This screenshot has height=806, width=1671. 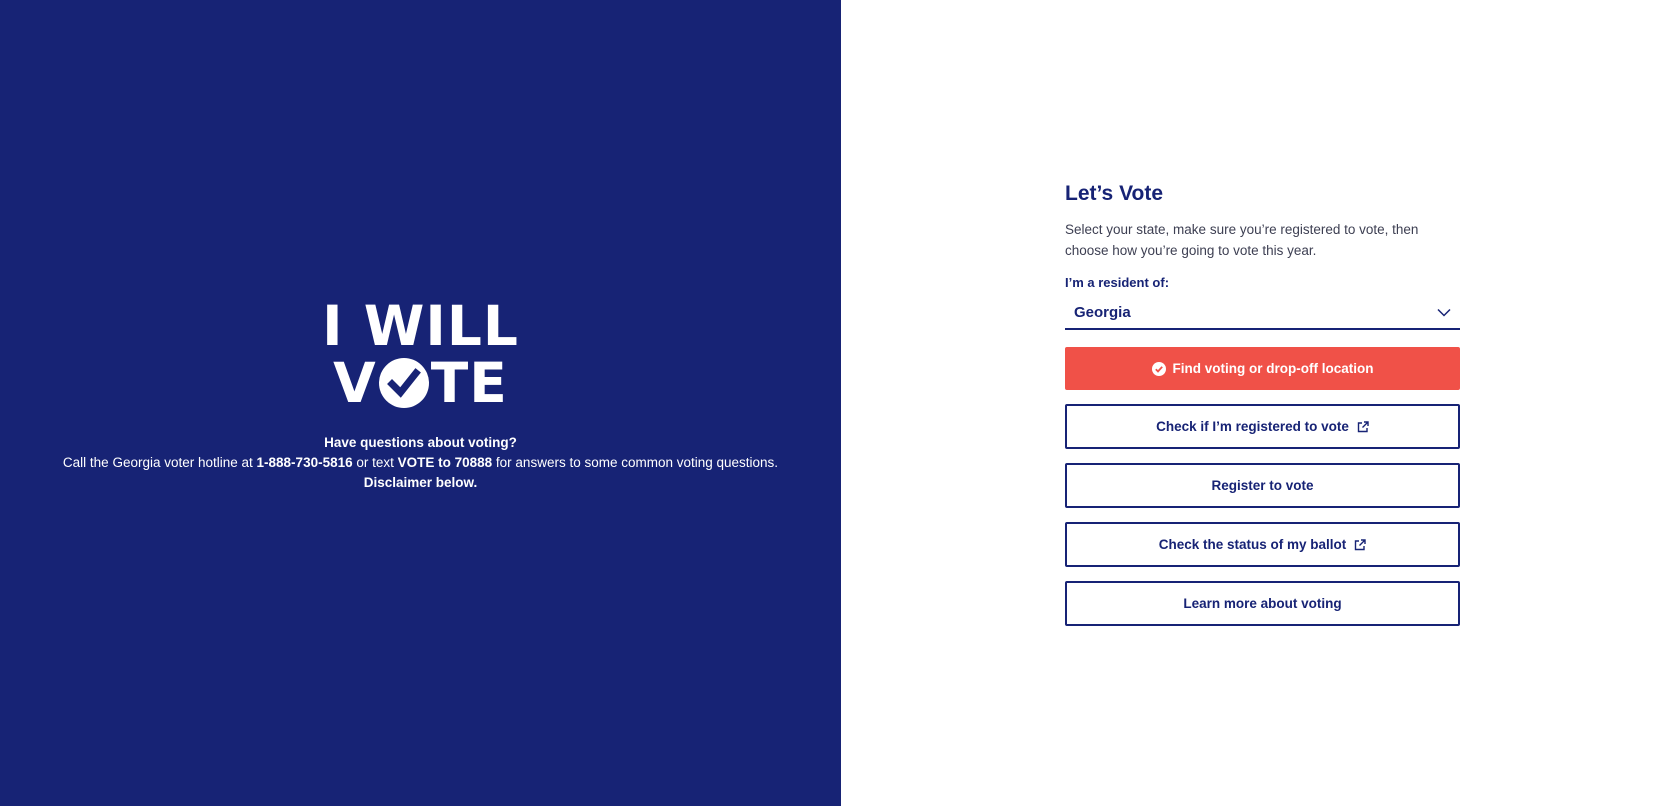 I want to click on logo-line-2: V TE, so click(x=420, y=383).